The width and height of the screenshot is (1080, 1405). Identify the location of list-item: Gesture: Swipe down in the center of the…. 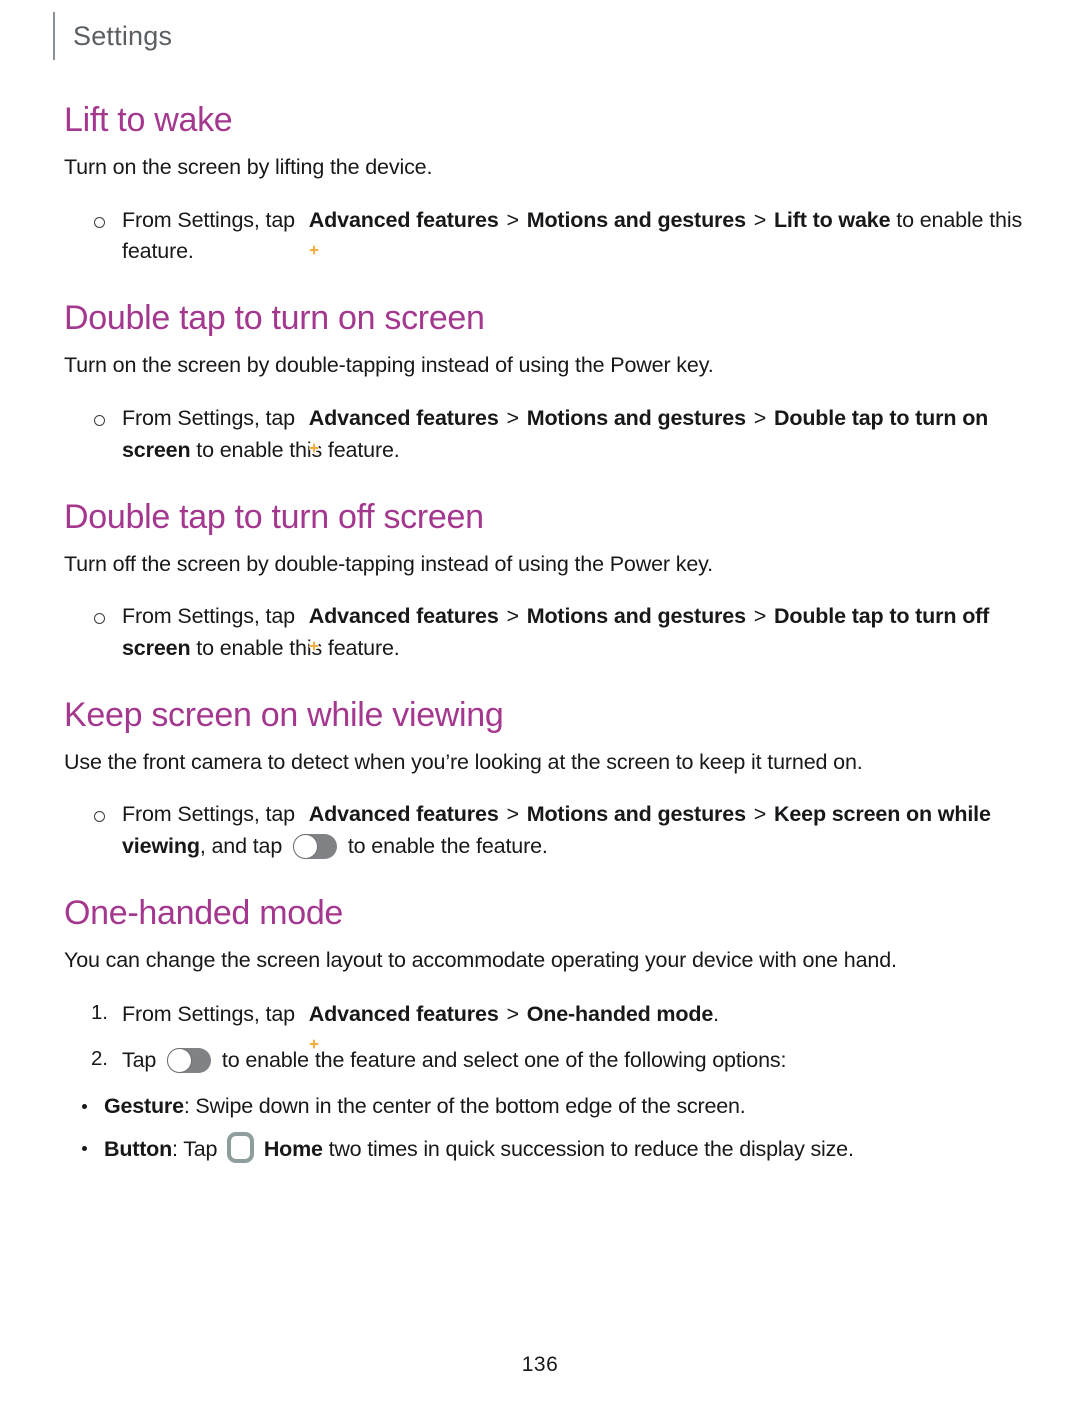
(547, 1106).